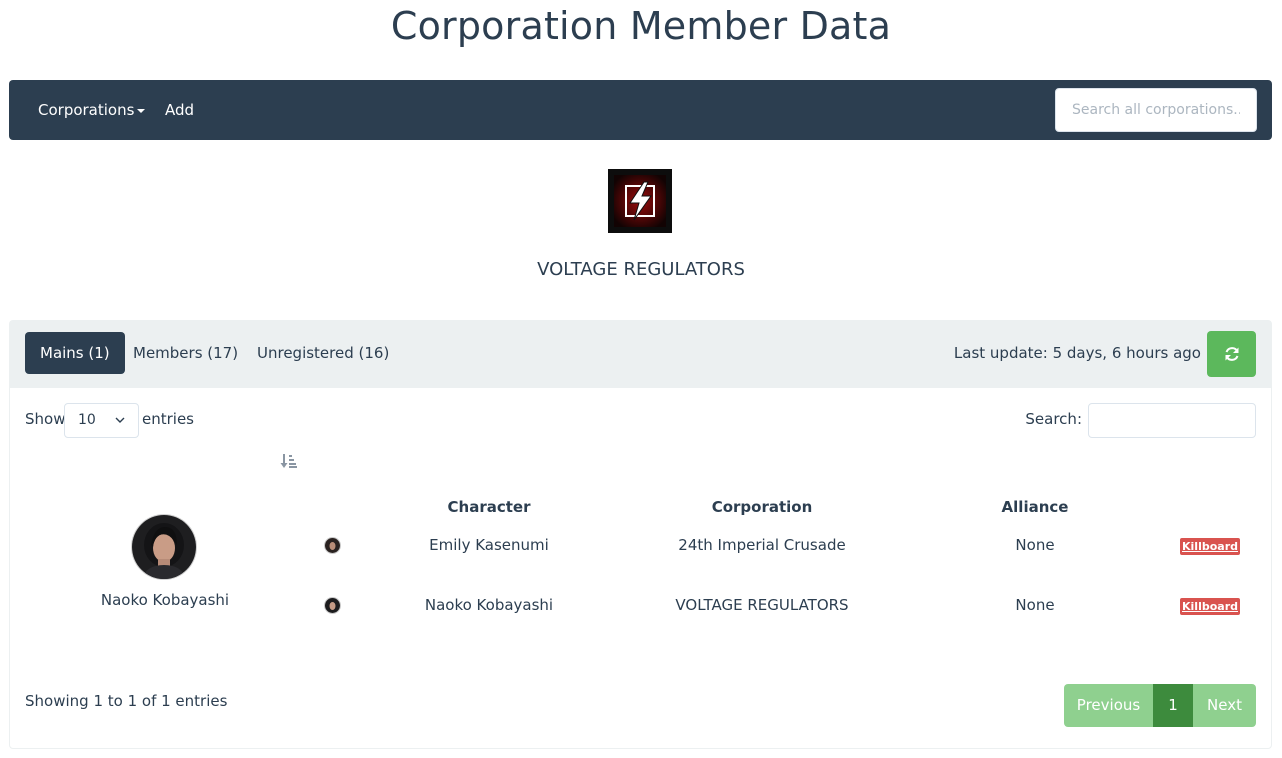 This screenshot has width=1282, height=758. I want to click on chevron-down-icon, so click(120, 420).